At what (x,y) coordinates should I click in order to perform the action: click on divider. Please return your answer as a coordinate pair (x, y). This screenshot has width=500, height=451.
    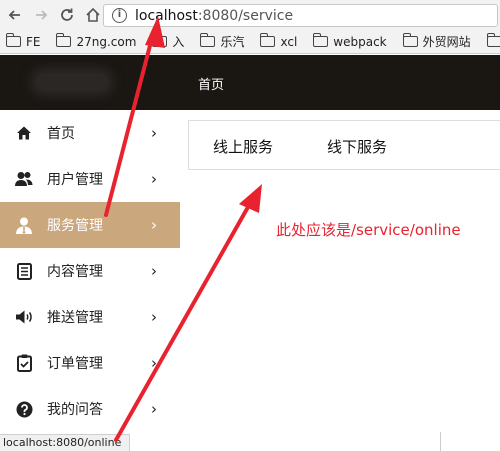
    Looking at the image, I should click on (440, 441).